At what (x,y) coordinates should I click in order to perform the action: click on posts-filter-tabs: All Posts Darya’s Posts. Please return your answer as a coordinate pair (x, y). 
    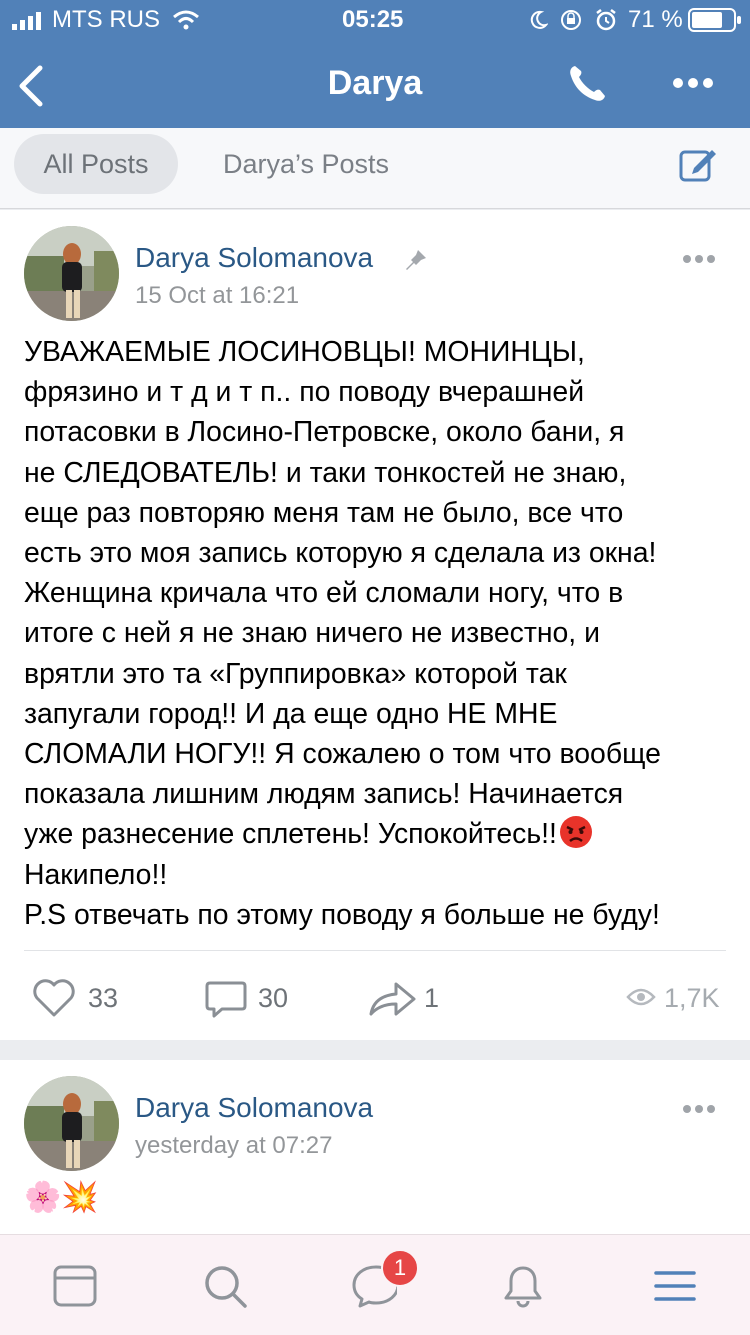
    Looking at the image, I should click on (375, 168).